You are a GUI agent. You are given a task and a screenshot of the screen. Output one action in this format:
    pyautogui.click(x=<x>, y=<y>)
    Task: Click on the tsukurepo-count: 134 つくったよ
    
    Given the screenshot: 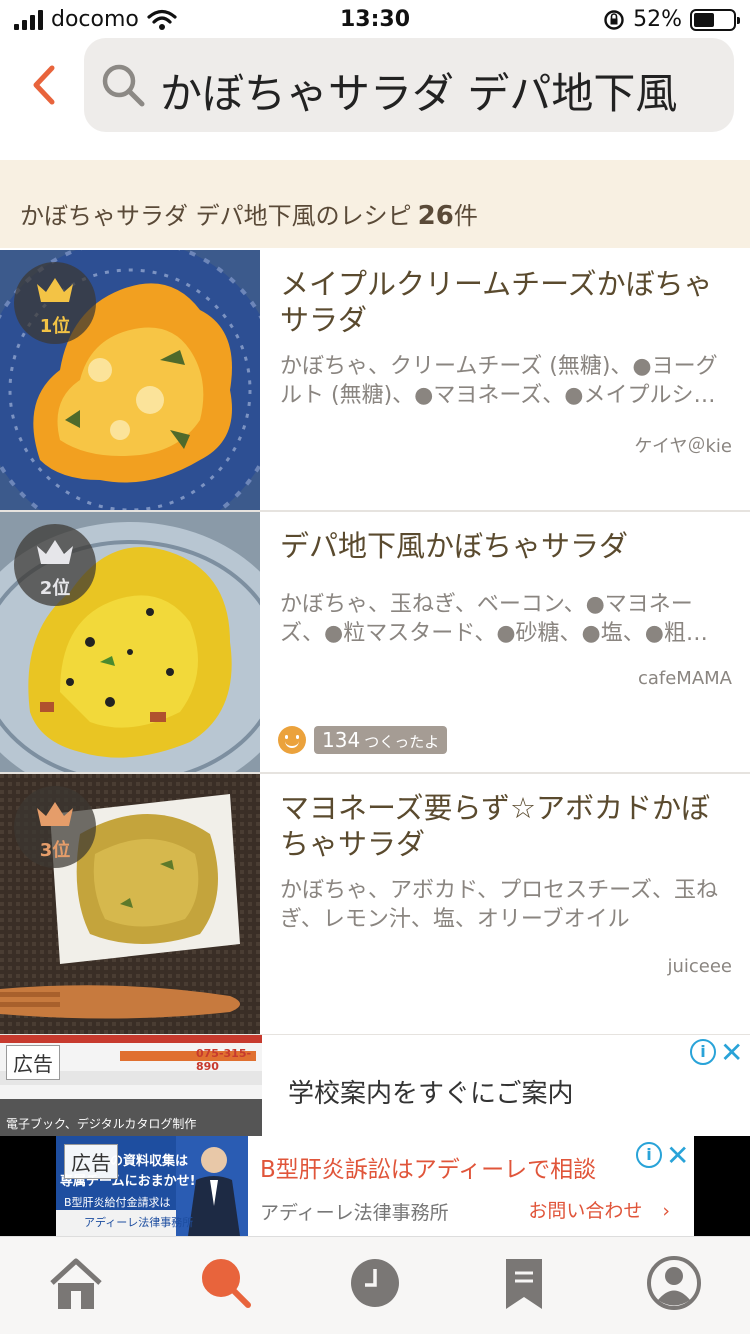 What is the action you would take?
    pyautogui.click(x=381, y=740)
    